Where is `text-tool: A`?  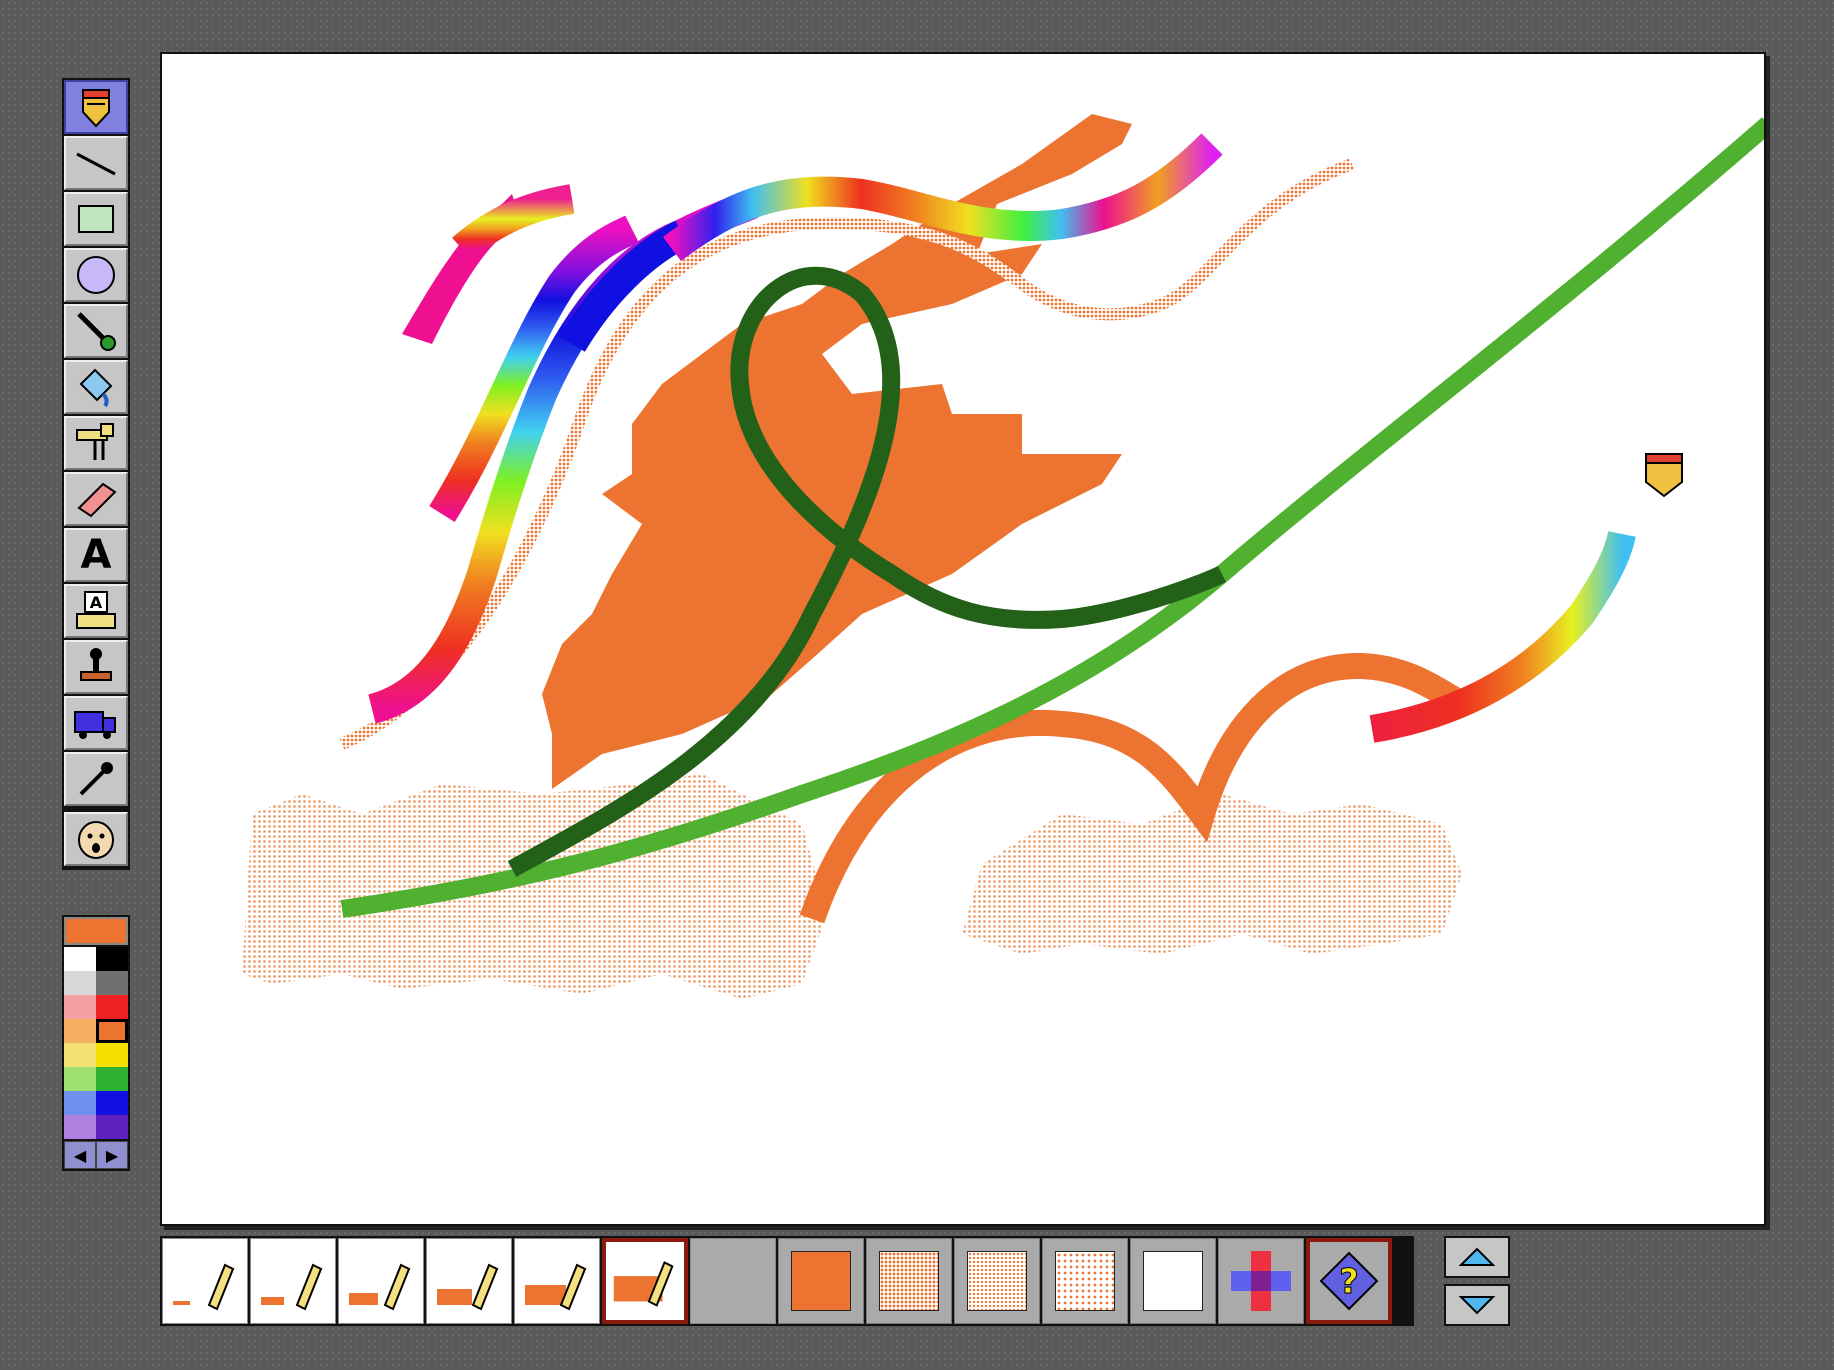 text-tool: A is located at coordinates (96, 555).